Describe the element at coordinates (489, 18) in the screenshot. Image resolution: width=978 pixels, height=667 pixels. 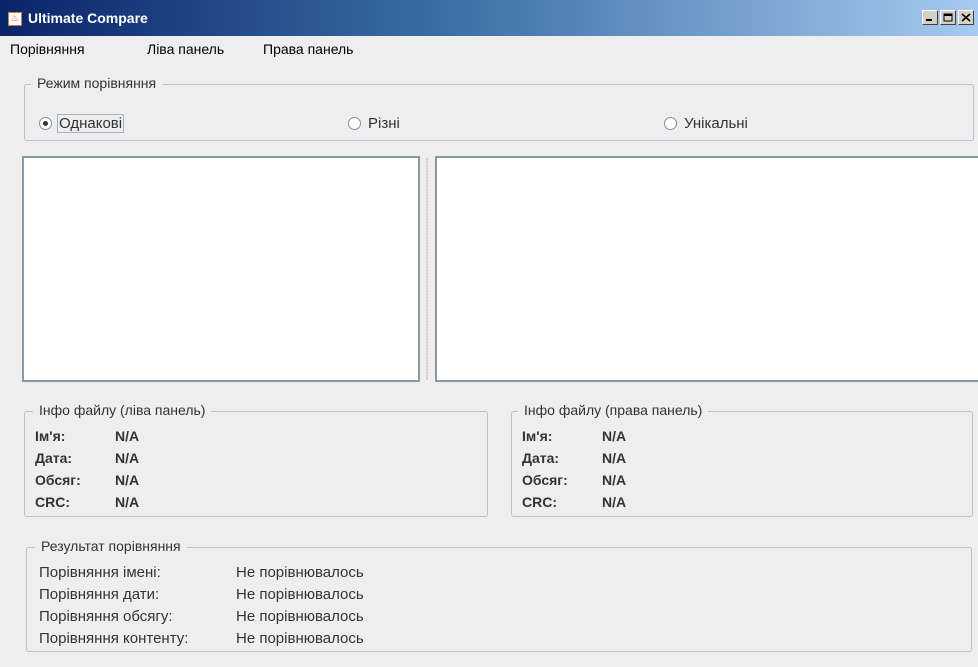
I see `title-bar: ♨ Ultimate Compare` at that location.